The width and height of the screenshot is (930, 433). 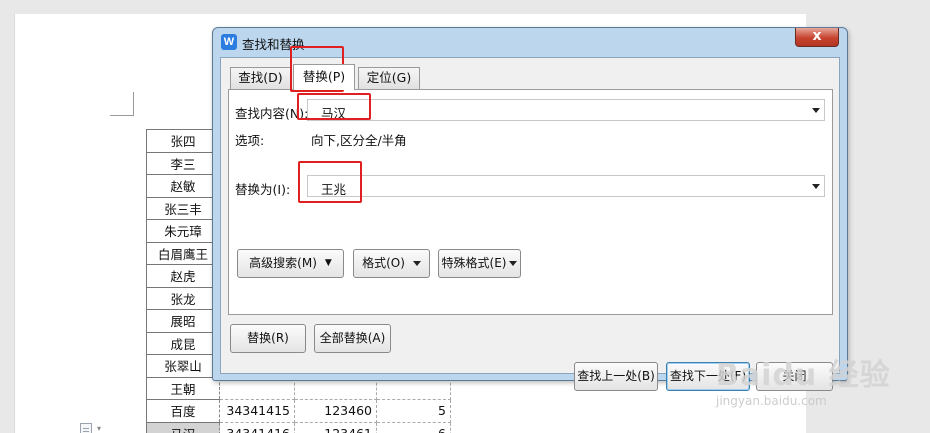 I want to click on name-cell: 朱元璋, so click(x=183, y=231).